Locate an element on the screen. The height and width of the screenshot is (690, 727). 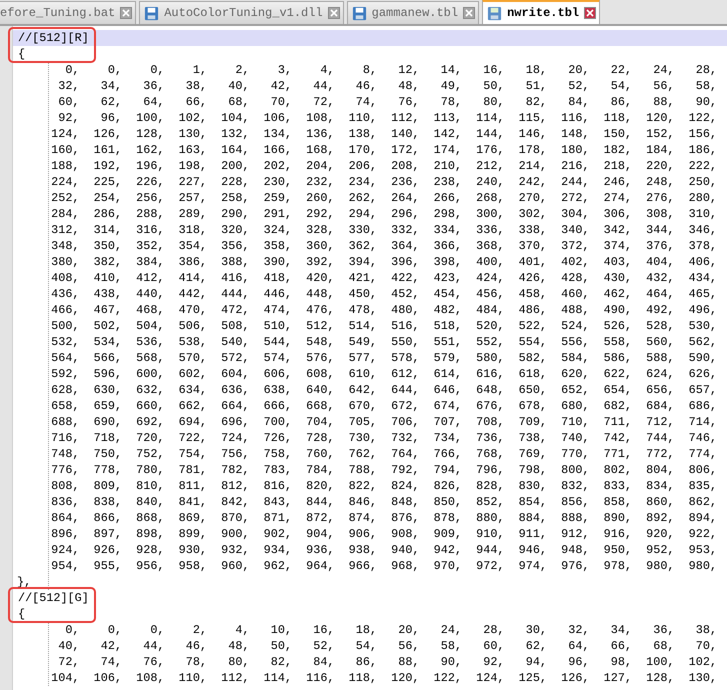
number-value: 810, is located at coordinates (149, 486).